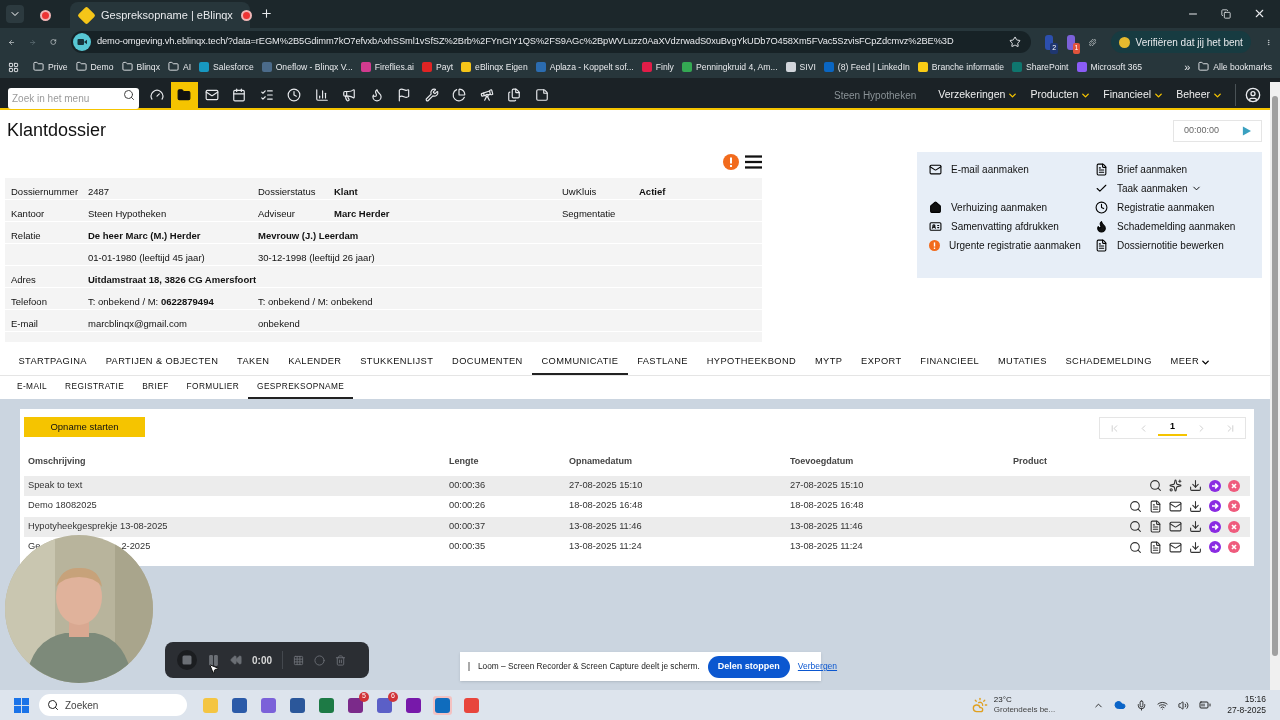 The image size is (1280, 720). Describe the element at coordinates (396, 362) in the screenshot. I see `tab: STUKKENLIJST` at that location.